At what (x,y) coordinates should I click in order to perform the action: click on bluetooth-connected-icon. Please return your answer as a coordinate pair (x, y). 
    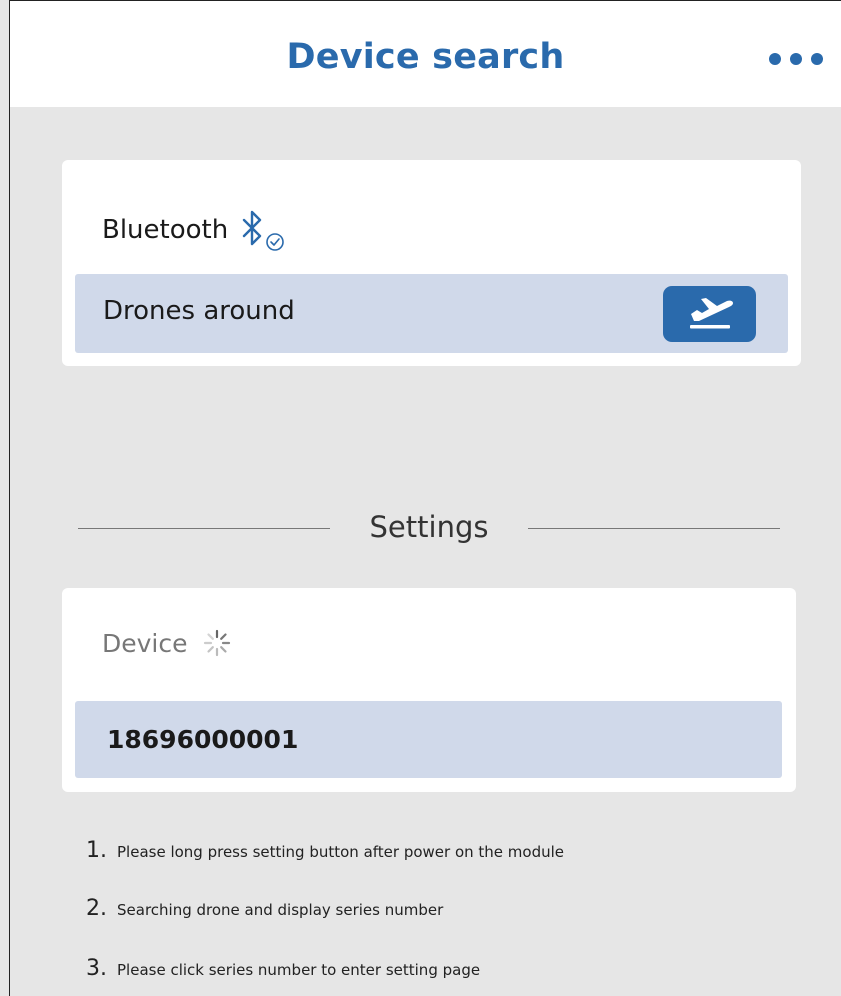
    Looking at the image, I should click on (264, 230).